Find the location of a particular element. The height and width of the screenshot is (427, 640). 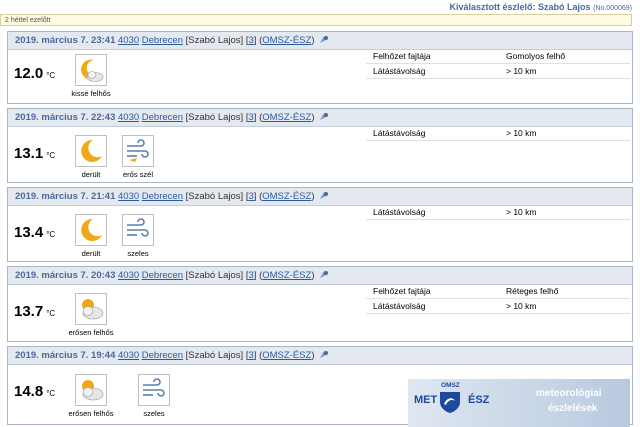

weather-icon-tile: erős szél is located at coordinates (138, 157).